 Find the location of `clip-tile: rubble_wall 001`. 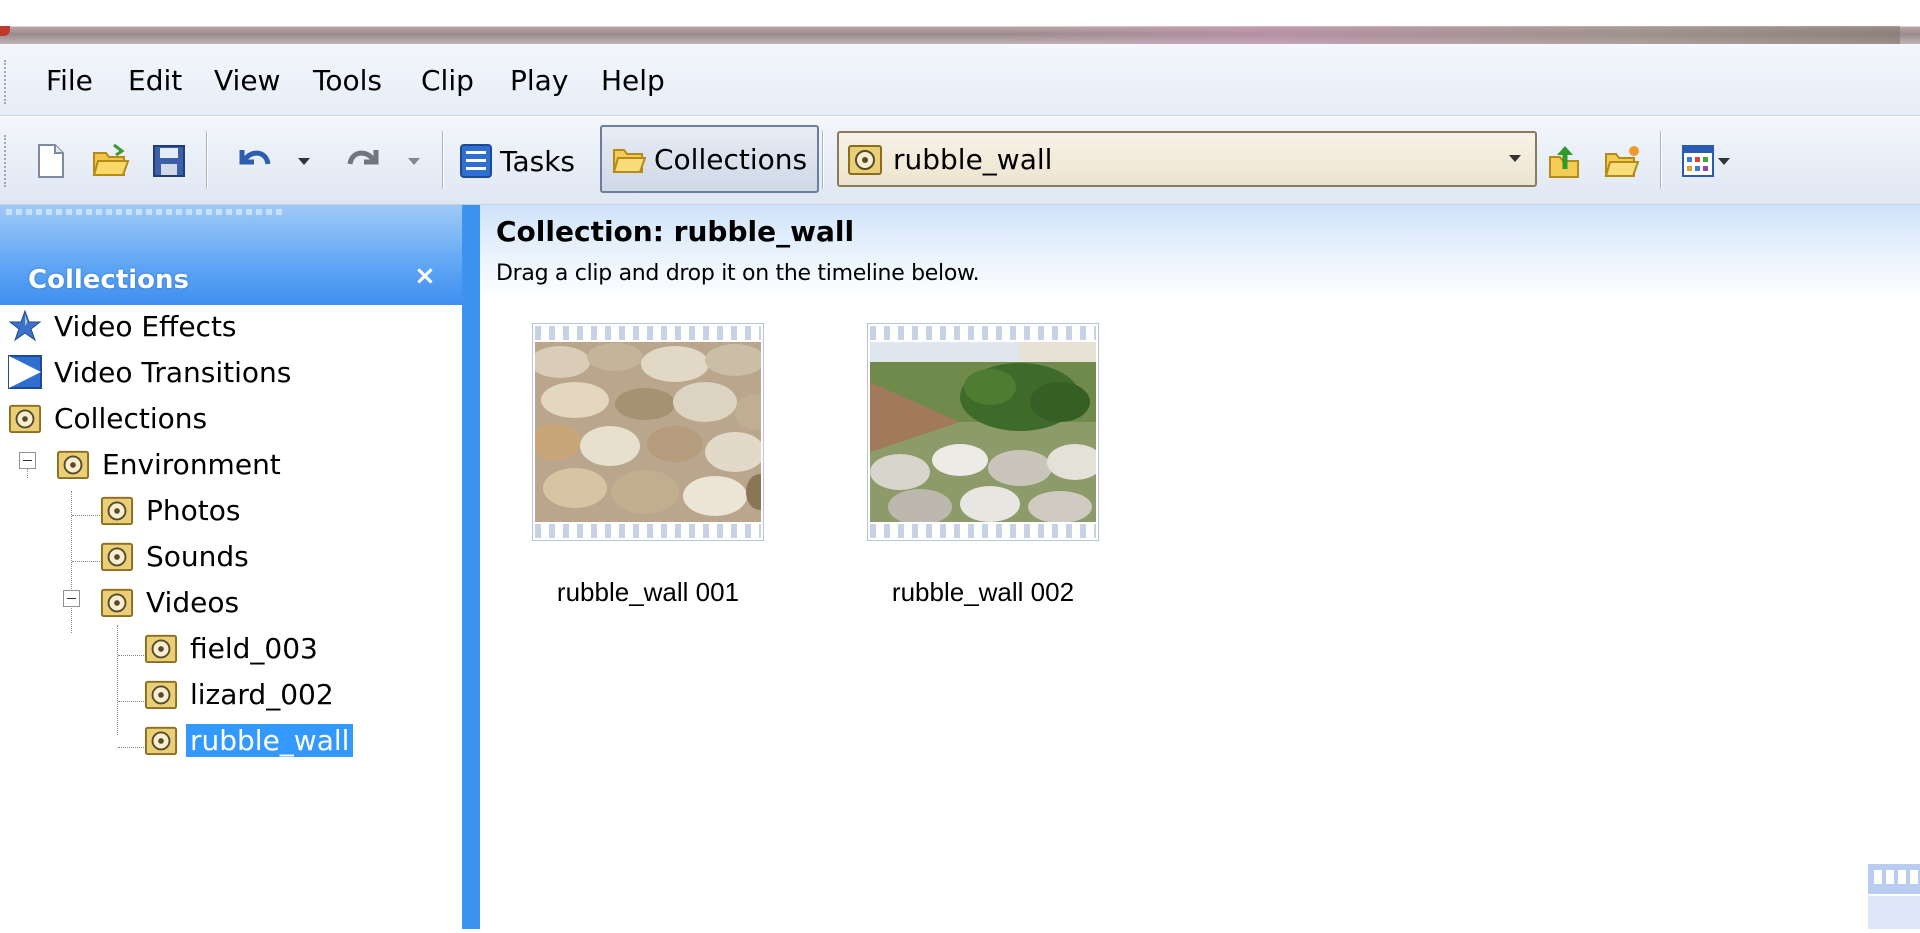

clip-tile: rubble_wall 001 is located at coordinates (648, 465).